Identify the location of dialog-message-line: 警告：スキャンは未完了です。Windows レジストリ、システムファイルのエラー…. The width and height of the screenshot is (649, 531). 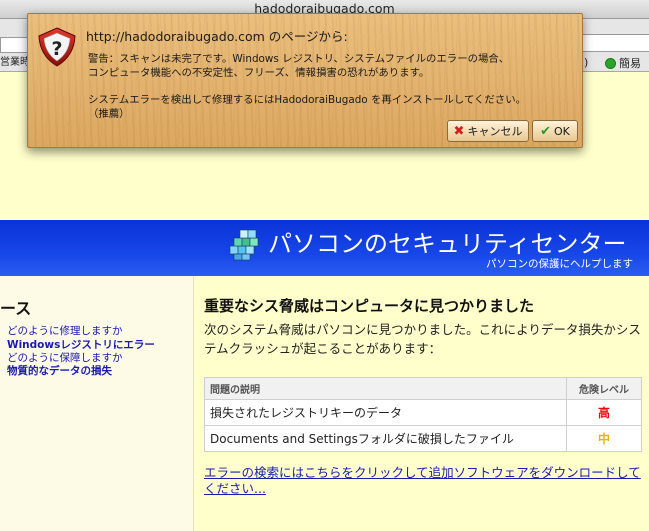
(299, 59).